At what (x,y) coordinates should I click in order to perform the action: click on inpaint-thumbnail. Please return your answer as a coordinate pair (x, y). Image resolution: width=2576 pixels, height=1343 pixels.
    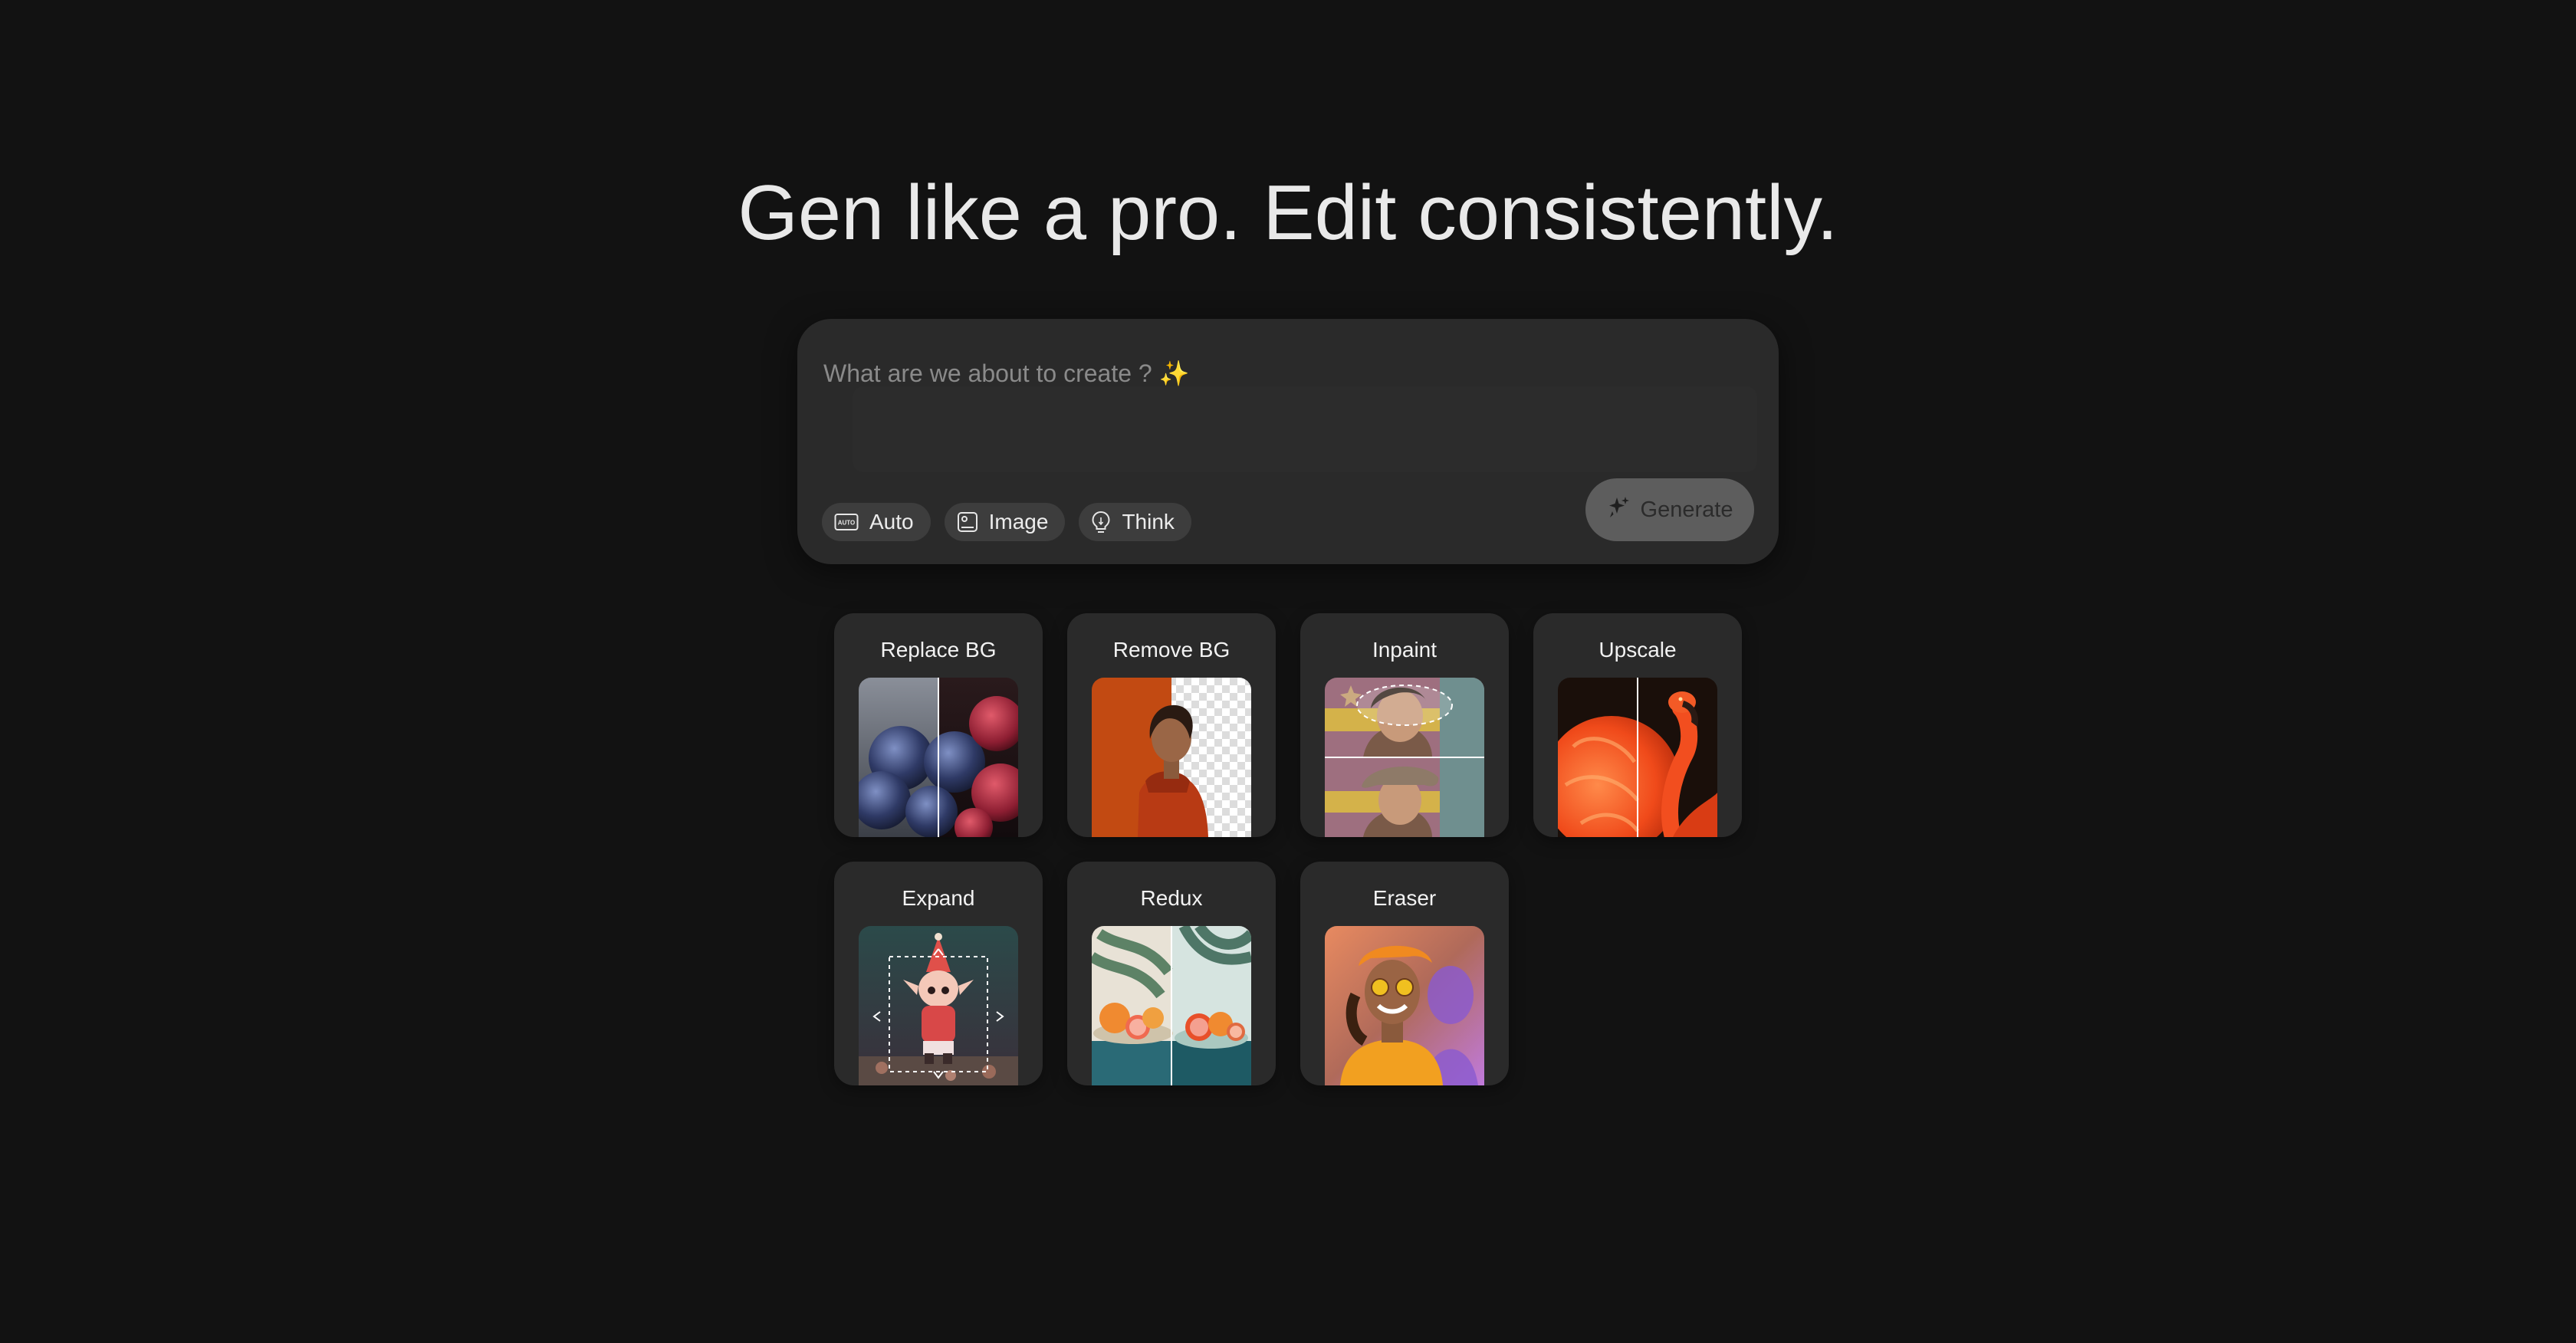
    Looking at the image, I should click on (1405, 758).